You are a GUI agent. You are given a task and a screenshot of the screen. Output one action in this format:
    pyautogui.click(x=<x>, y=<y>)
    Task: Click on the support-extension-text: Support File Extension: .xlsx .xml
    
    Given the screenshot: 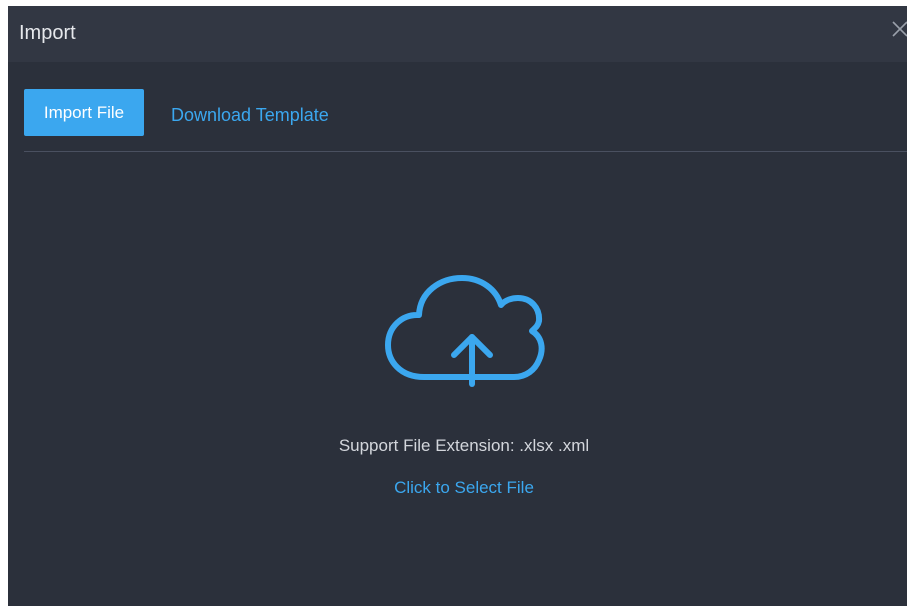 What is the action you would take?
    pyautogui.click(x=464, y=445)
    